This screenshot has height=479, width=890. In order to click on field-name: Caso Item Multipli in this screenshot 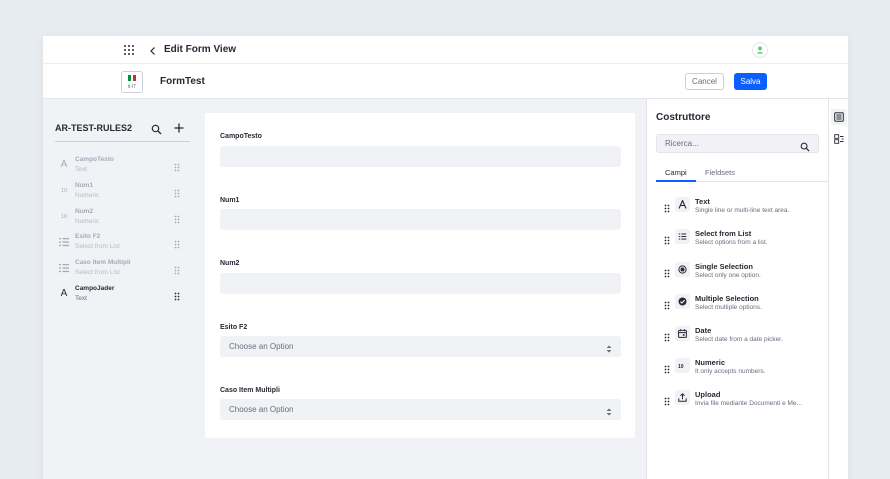, I will do `click(103, 262)`.